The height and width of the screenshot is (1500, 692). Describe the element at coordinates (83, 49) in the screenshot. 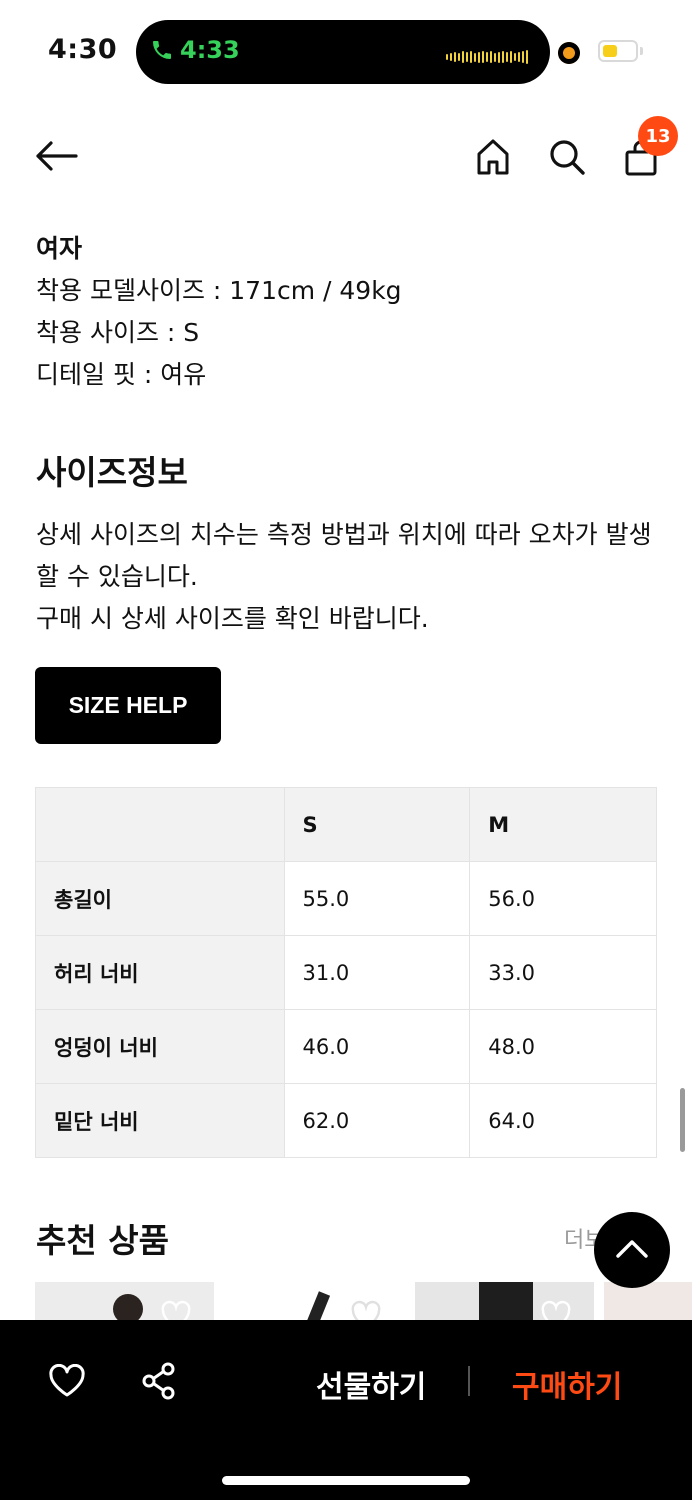

I see `status-time: 4:30` at that location.